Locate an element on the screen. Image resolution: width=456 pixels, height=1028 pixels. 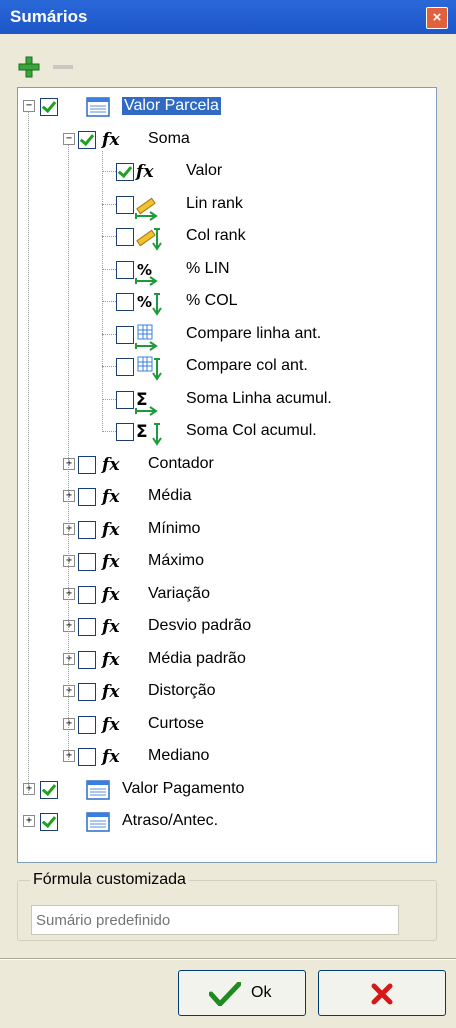
sigma-right-icon: Σ is located at coordinates (146, 403).